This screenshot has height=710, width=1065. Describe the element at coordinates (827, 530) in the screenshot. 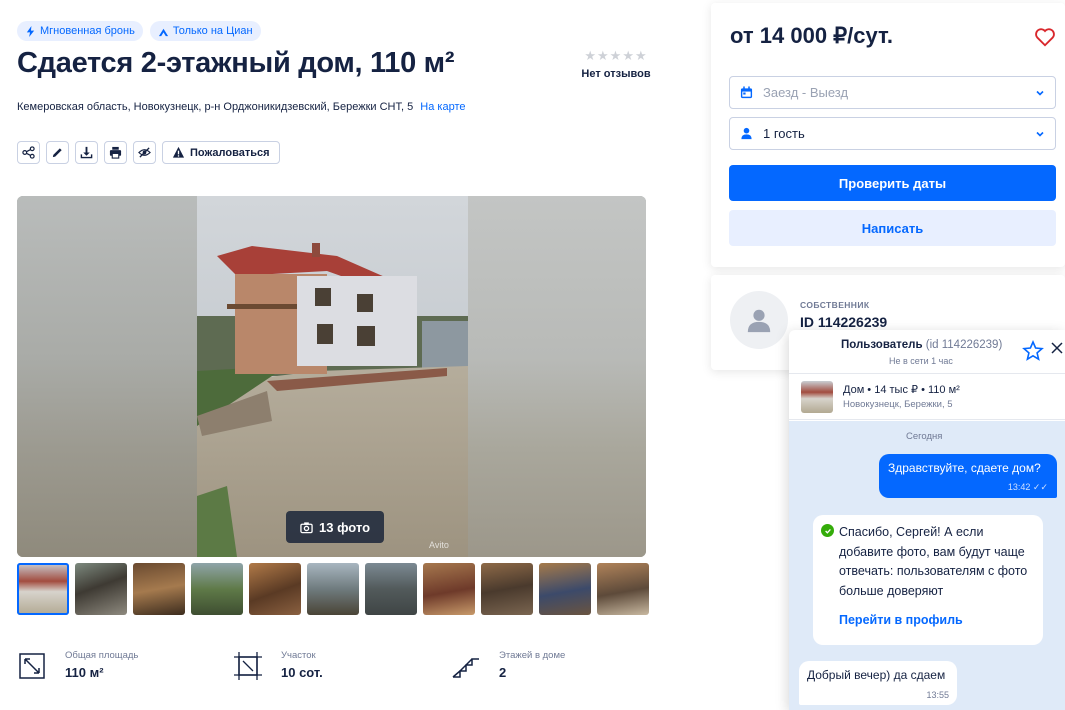

I see `check-icon` at that location.